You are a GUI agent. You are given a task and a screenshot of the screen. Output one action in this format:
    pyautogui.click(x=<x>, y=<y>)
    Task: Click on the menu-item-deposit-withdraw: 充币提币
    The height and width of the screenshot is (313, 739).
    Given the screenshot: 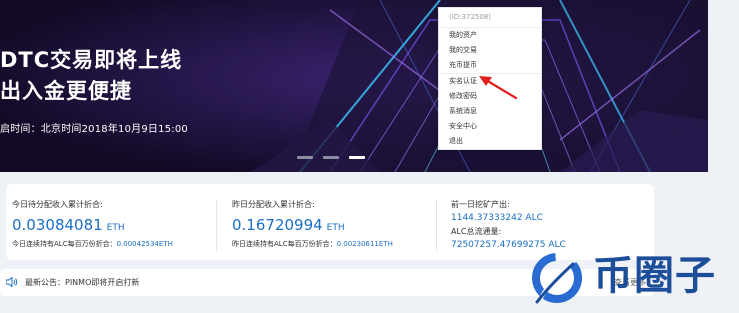 What is the action you would take?
    pyautogui.click(x=490, y=66)
    